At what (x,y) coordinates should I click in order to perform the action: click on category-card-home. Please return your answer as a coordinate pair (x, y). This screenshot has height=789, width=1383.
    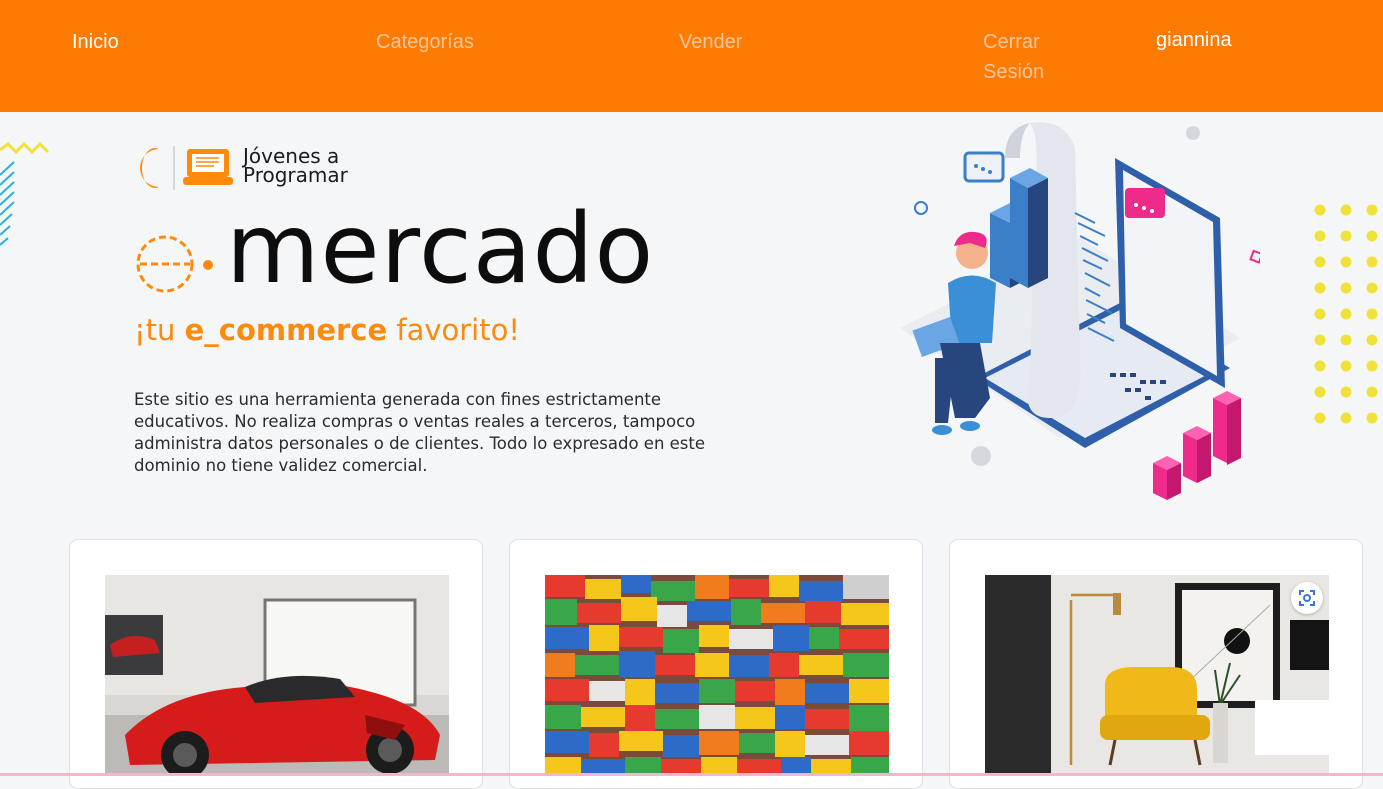
    Looking at the image, I should click on (1156, 664).